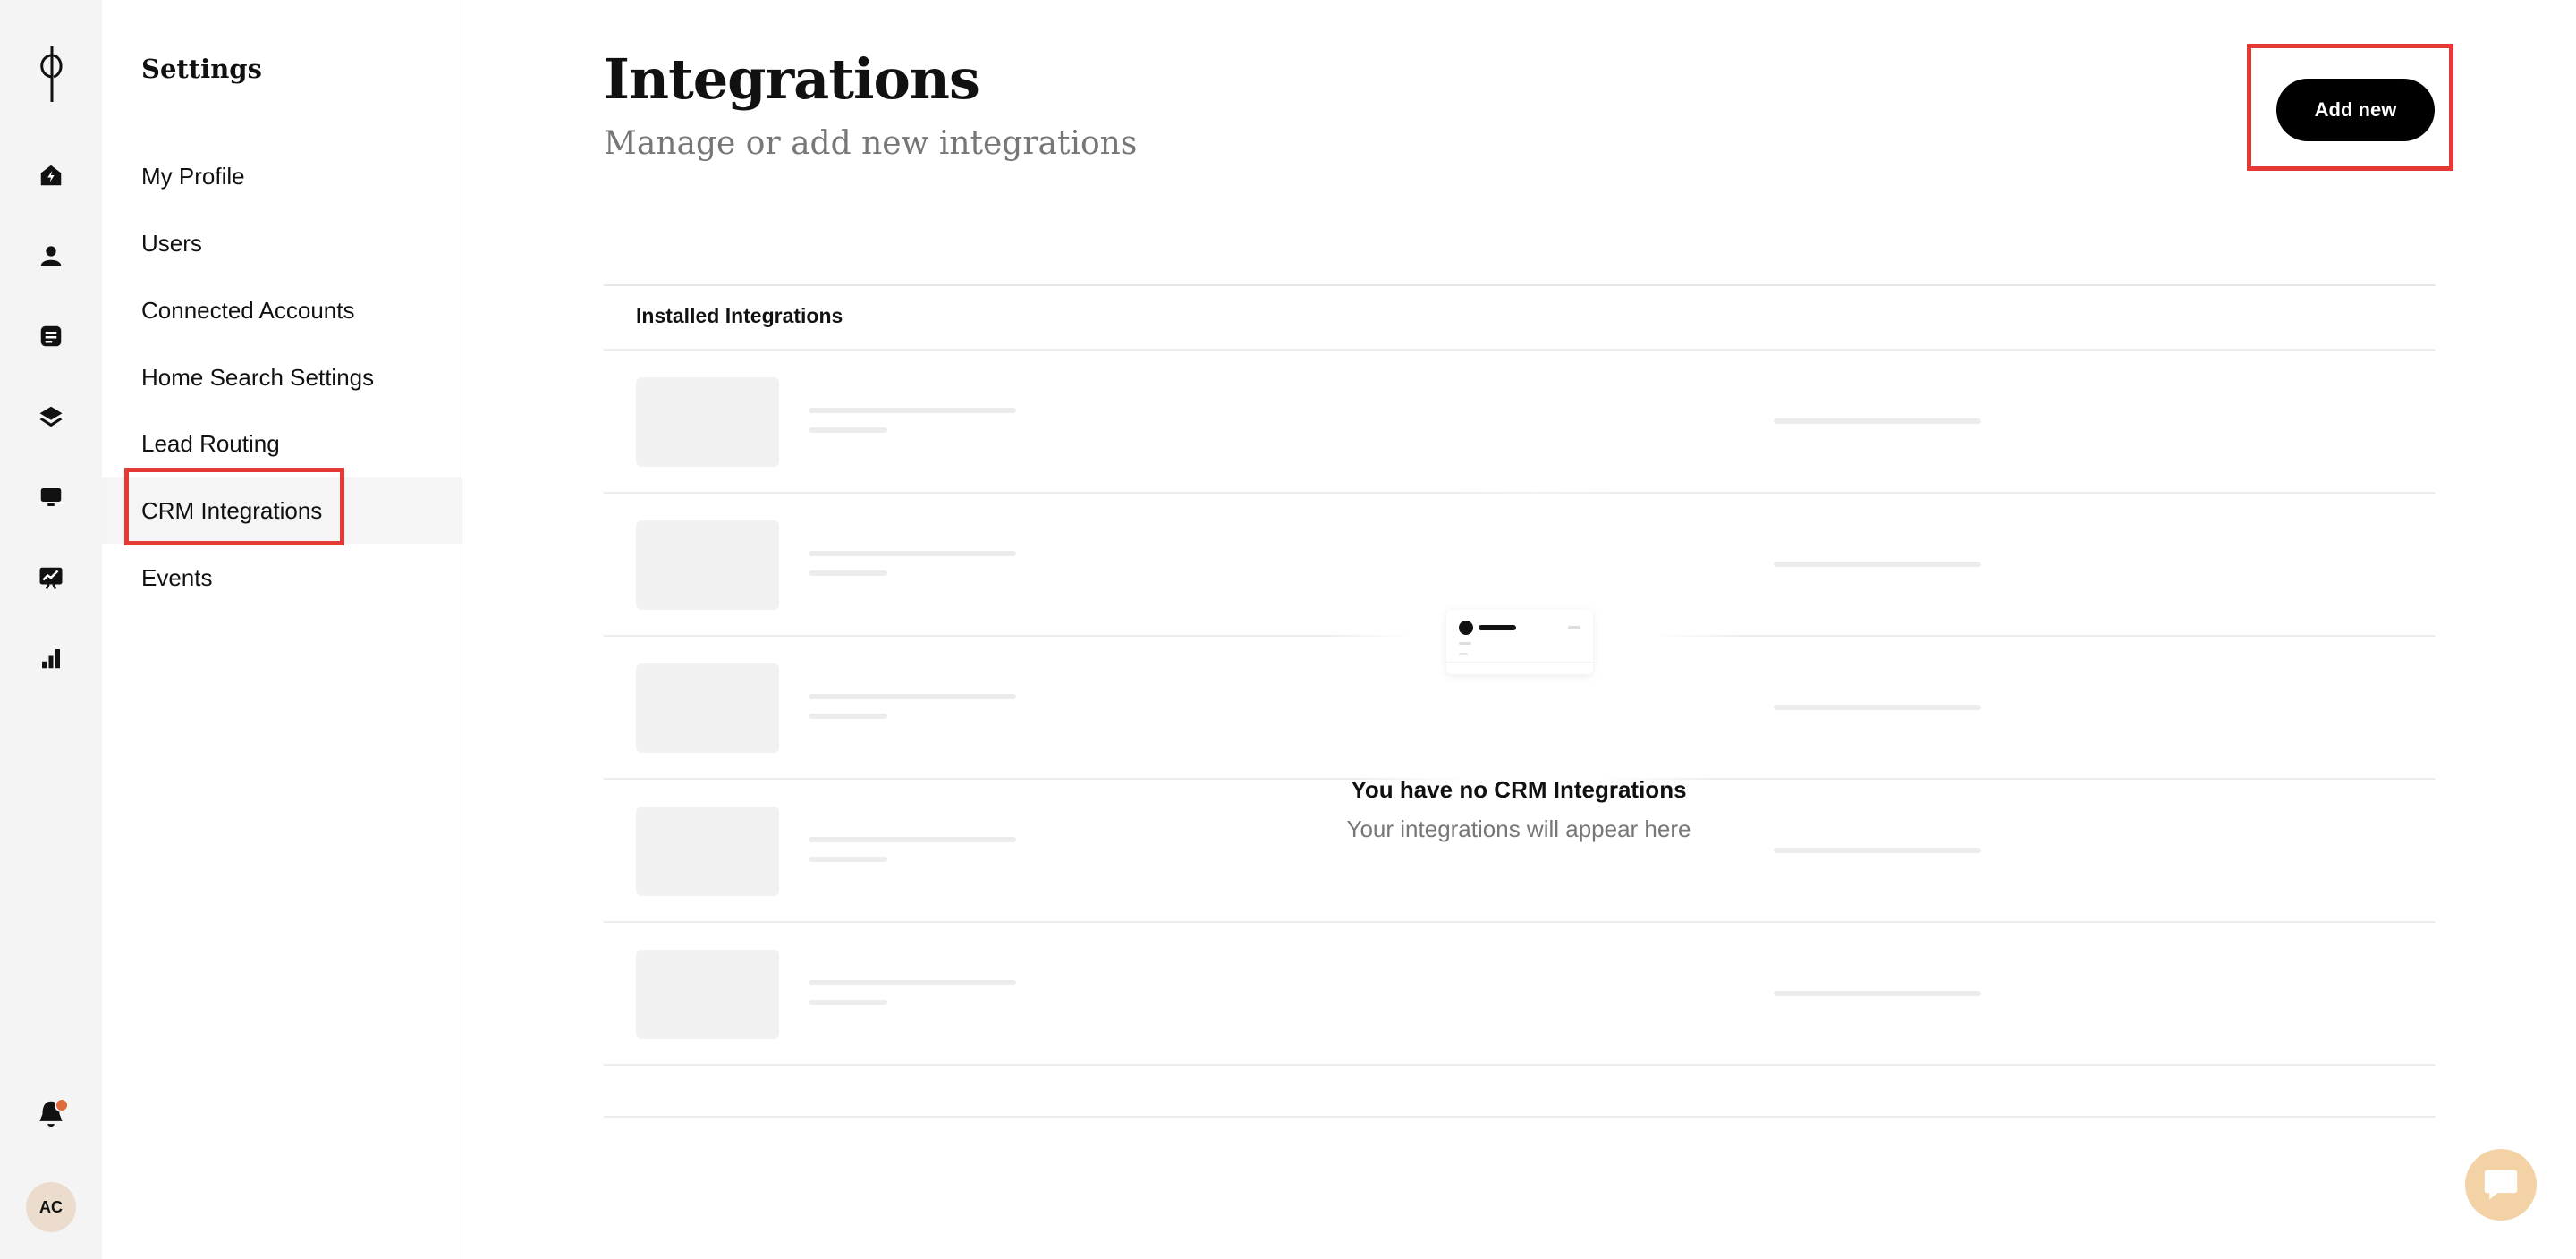 The height and width of the screenshot is (1259, 2576). What do you see at coordinates (1518, 828) in the screenshot?
I see `empty-state-subtitle: Your integrations will appear here` at bounding box center [1518, 828].